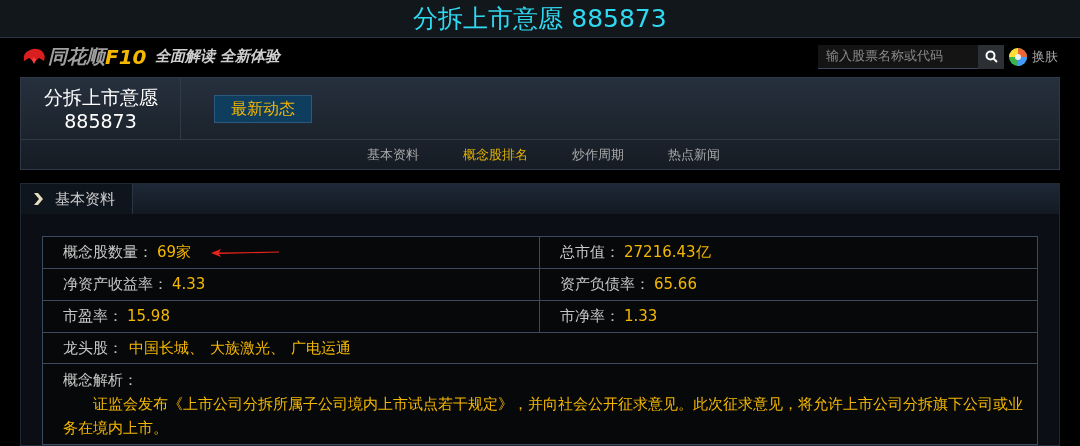 This screenshot has width=1080, height=446. Describe the element at coordinates (100, 96) in the screenshot. I see `stock-name: 分拆上市意愿` at that location.